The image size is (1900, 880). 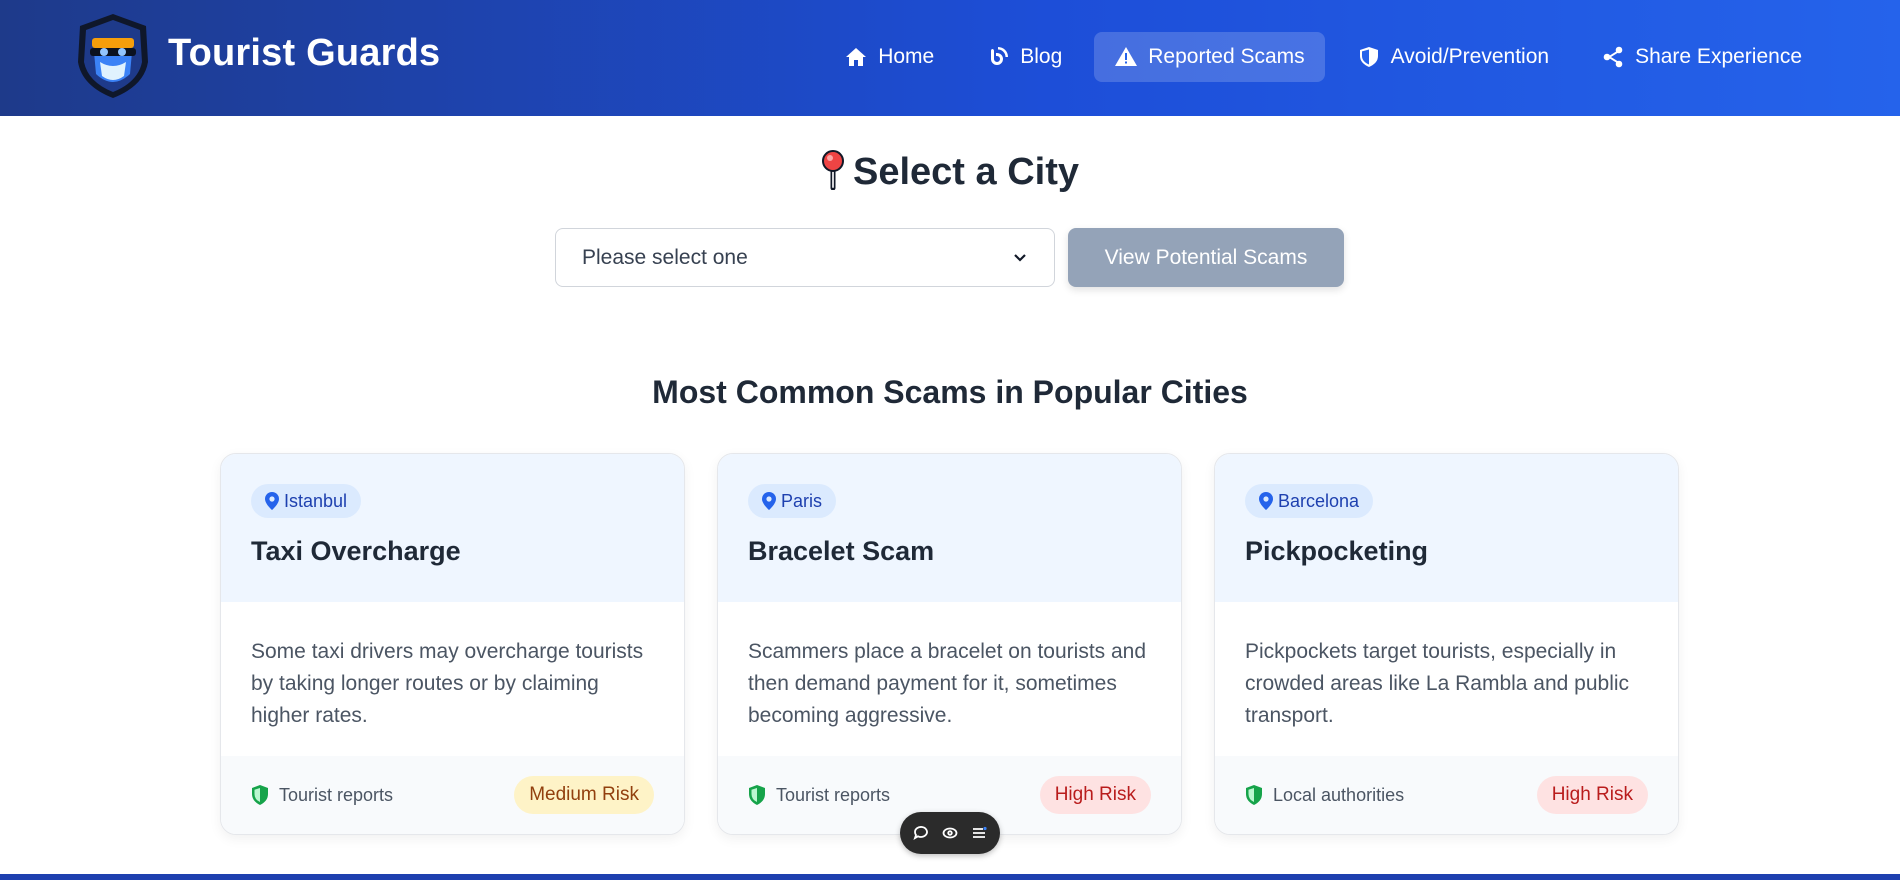 What do you see at coordinates (949, 528) in the screenshot?
I see `card-header: Paris Bracelet Scam` at bounding box center [949, 528].